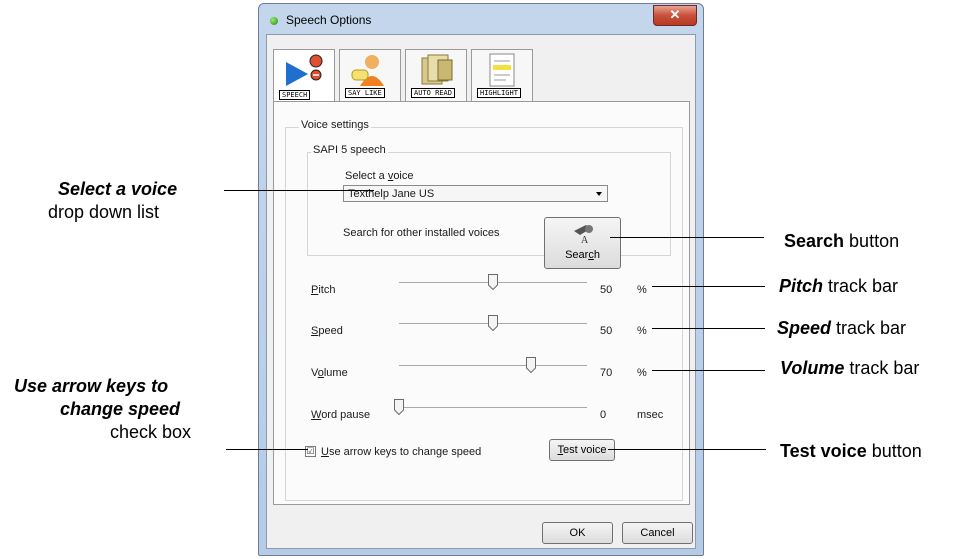 This screenshot has height=559, width=976. What do you see at coordinates (642, 331) in the screenshot?
I see `speed-unit: %` at bounding box center [642, 331].